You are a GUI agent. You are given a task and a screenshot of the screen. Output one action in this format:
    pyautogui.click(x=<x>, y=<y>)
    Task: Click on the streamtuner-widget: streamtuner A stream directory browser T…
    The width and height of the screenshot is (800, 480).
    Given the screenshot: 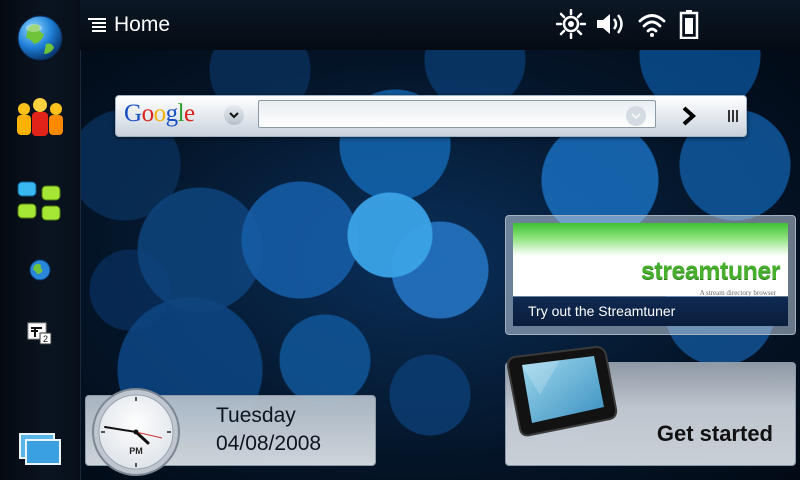 What is the action you would take?
    pyautogui.click(x=650, y=275)
    